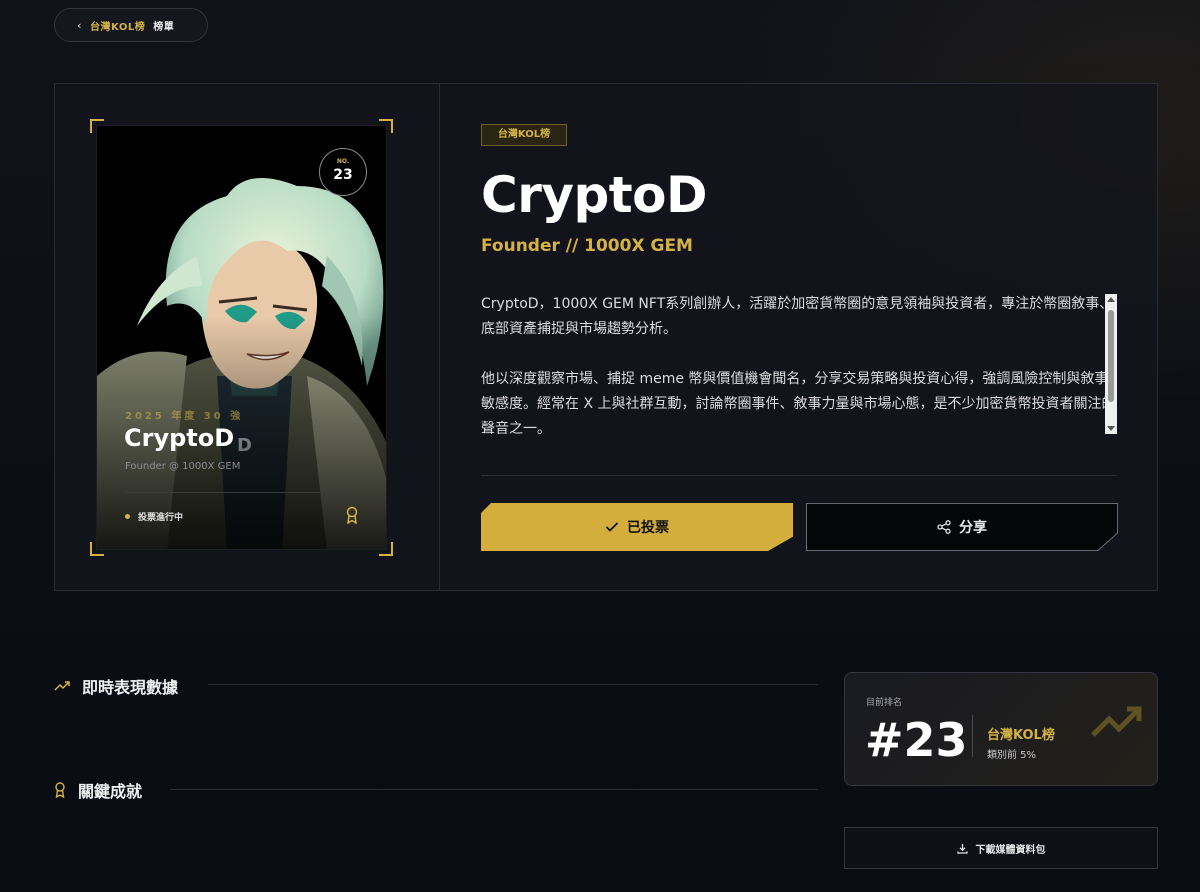 The height and width of the screenshot is (892, 1200). I want to click on rank-number-badge: NO. 23, so click(343, 172).